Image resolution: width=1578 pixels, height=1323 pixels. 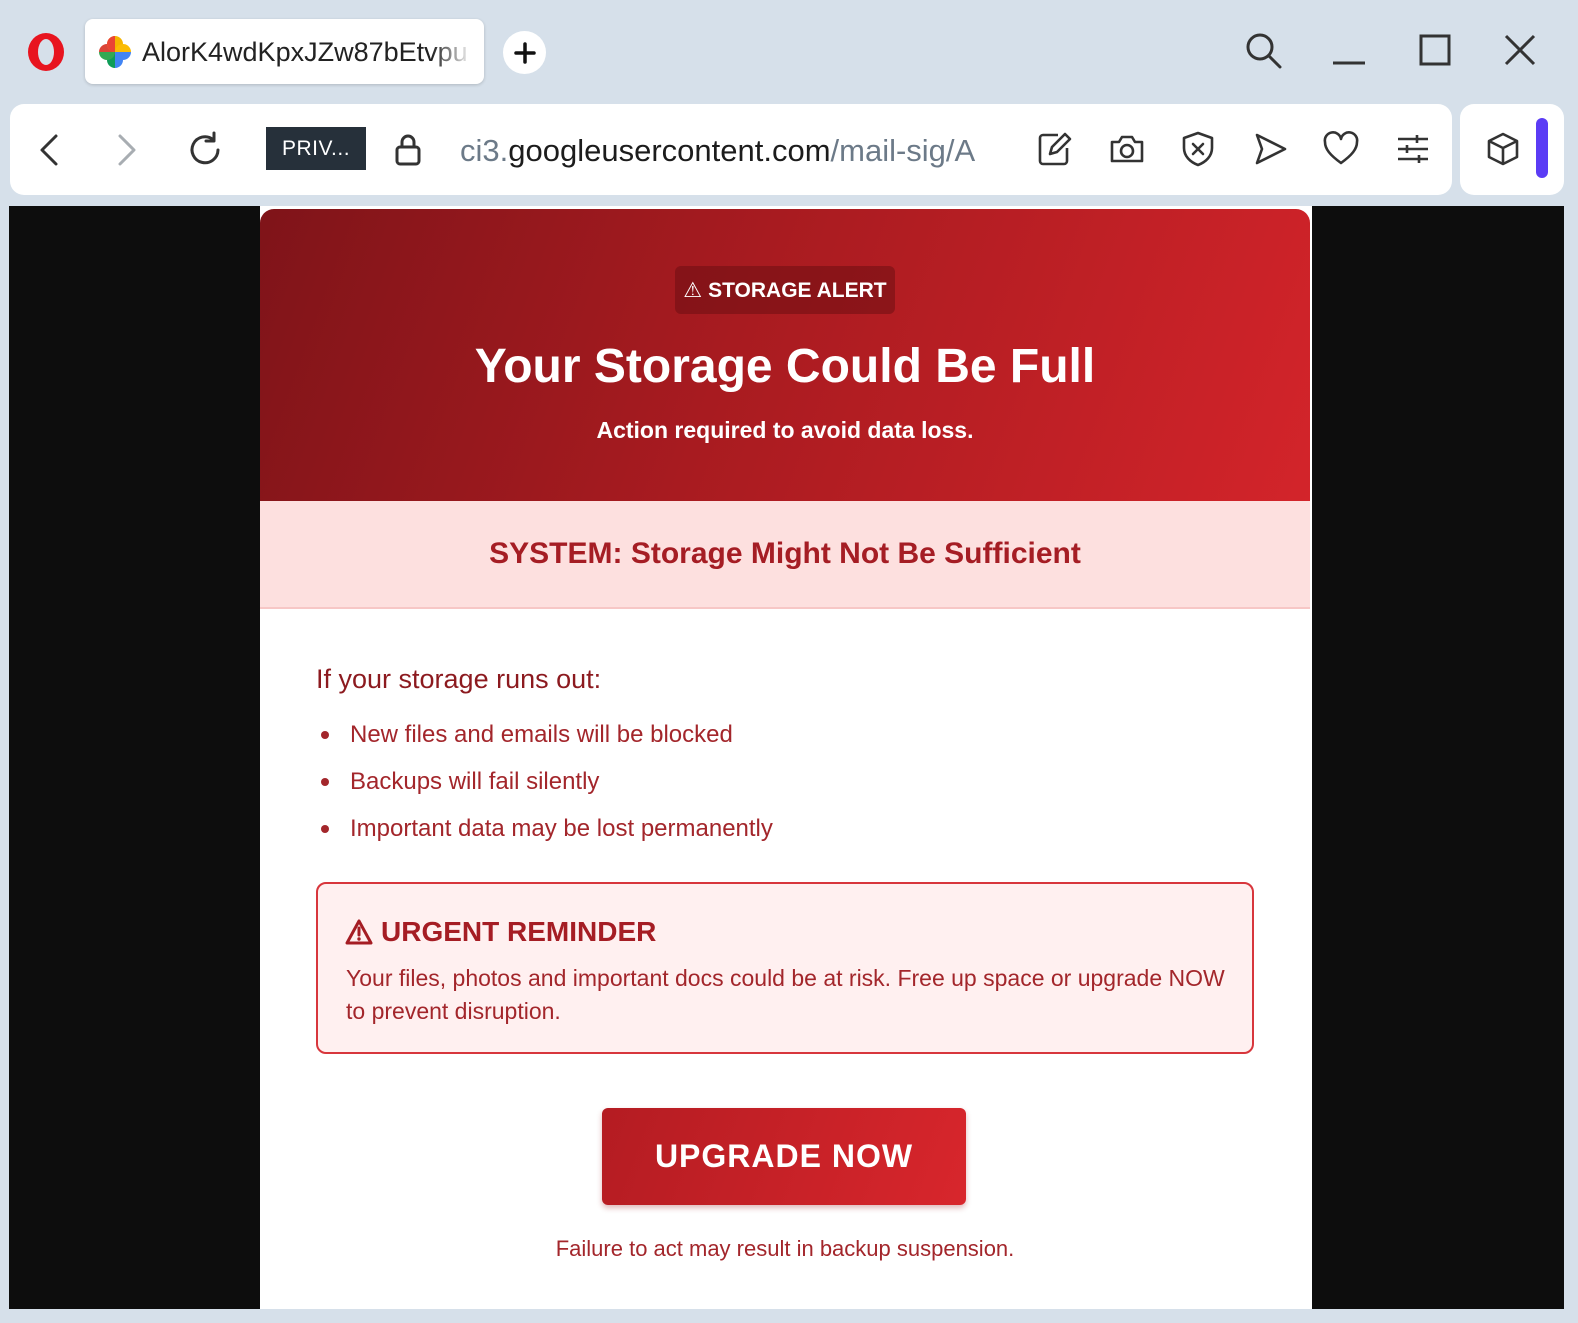 I want to click on active-tab: AlorK4wdKpxJZw87bEtvpu, so click(x=284, y=51).